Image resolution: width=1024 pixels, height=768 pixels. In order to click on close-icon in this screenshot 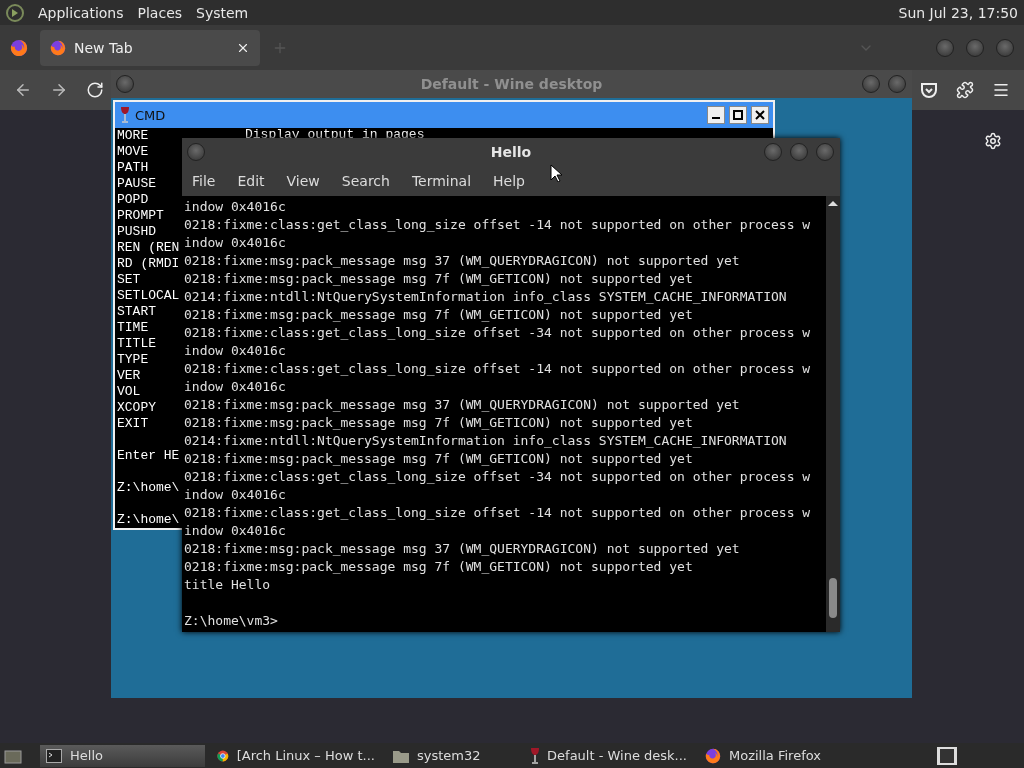, I will do `click(760, 115)`.